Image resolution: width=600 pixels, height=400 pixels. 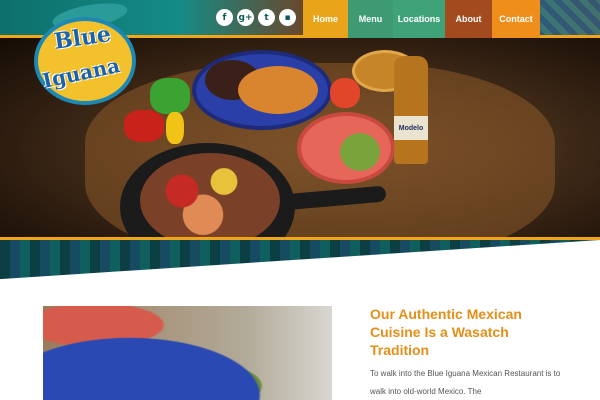 I want to click on nav-contact: Contact, so click(x=516, y=19).